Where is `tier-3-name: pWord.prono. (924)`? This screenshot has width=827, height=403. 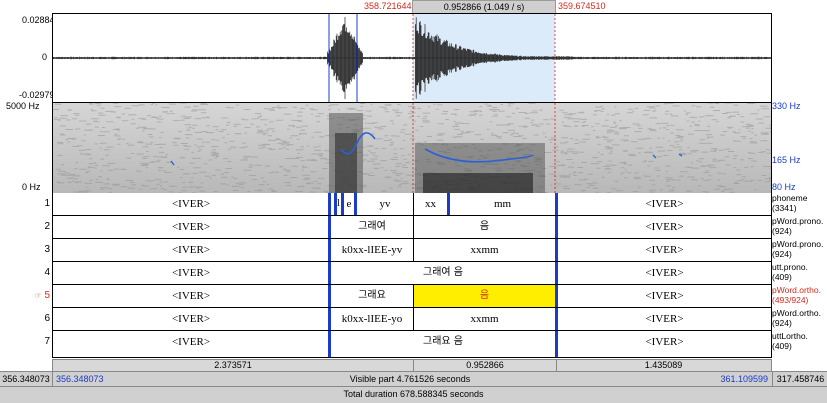 tier-3-name: pWord.prono. (924) is located at coordinates (798, 249).